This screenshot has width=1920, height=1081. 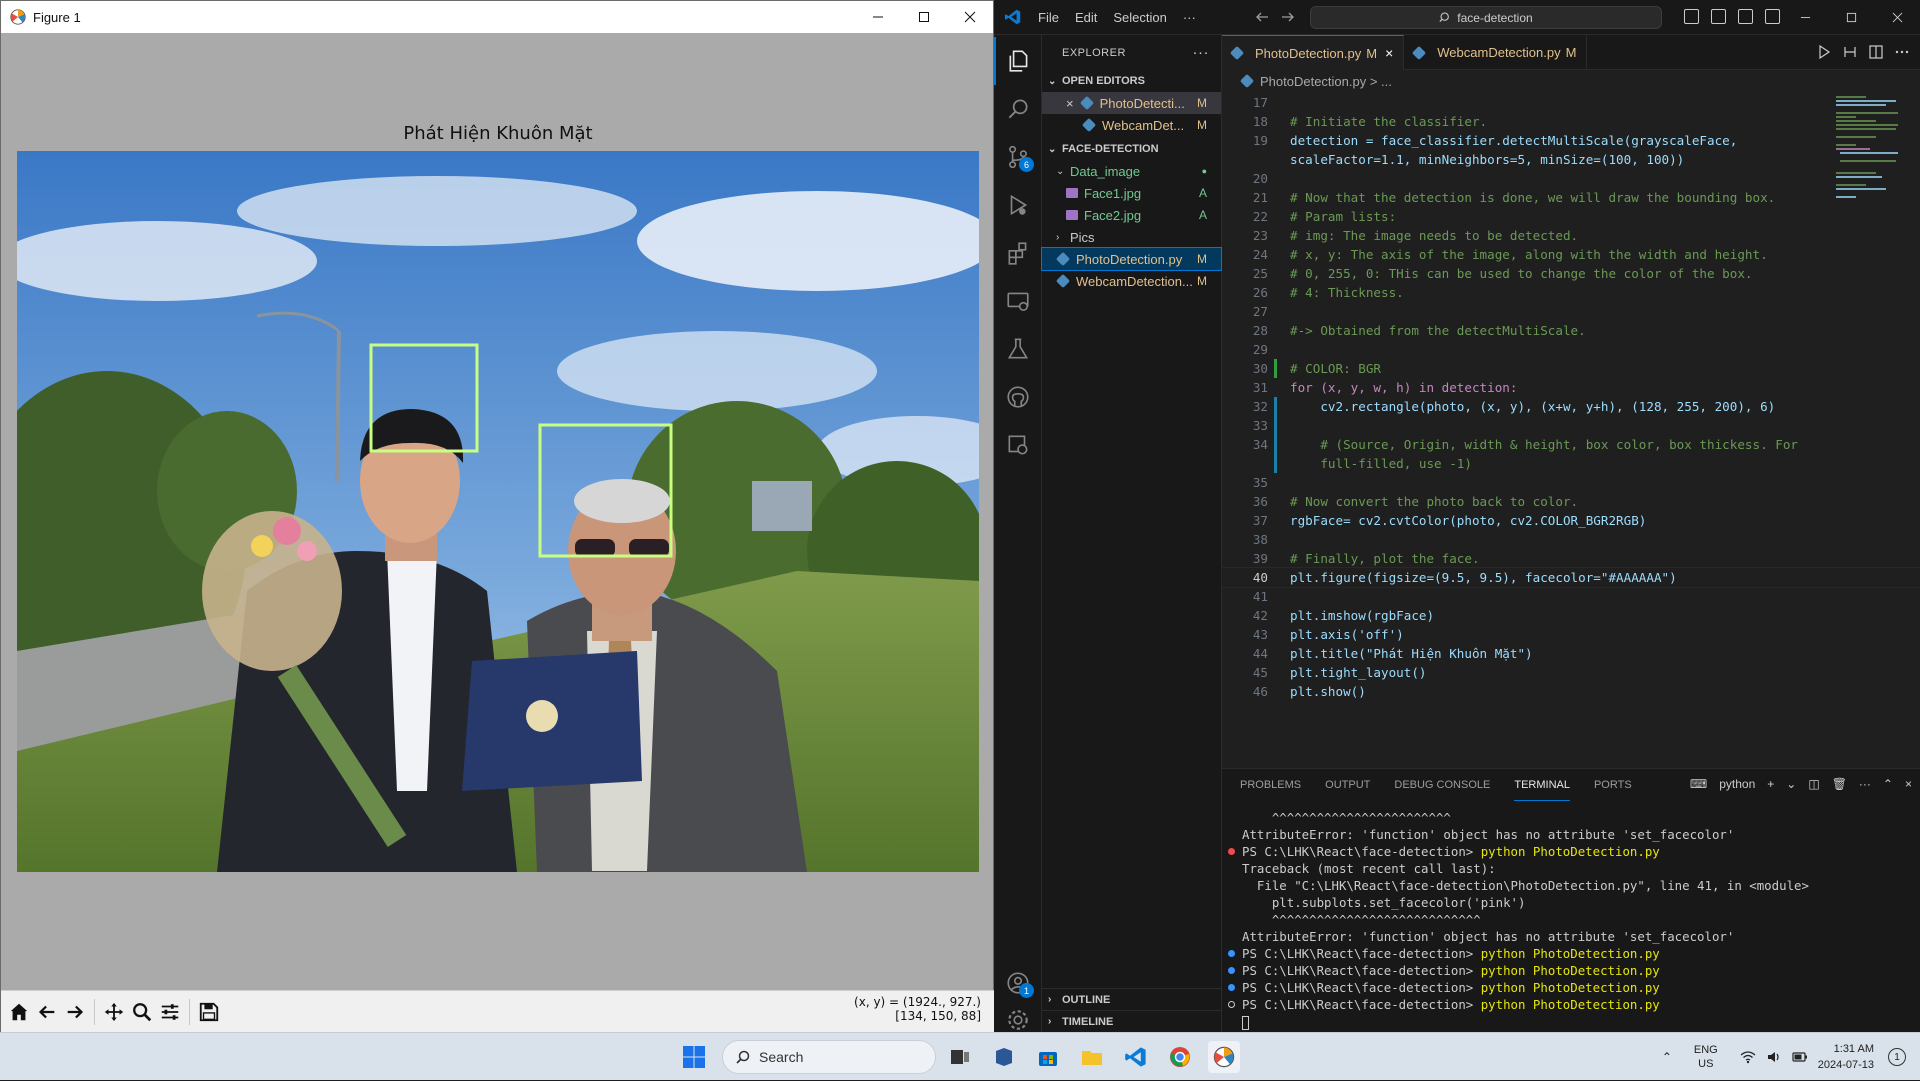 What do you see at coordinates (47, 1012) in the screenshot?
I see `back-button` at bounding box center [47, 1012].